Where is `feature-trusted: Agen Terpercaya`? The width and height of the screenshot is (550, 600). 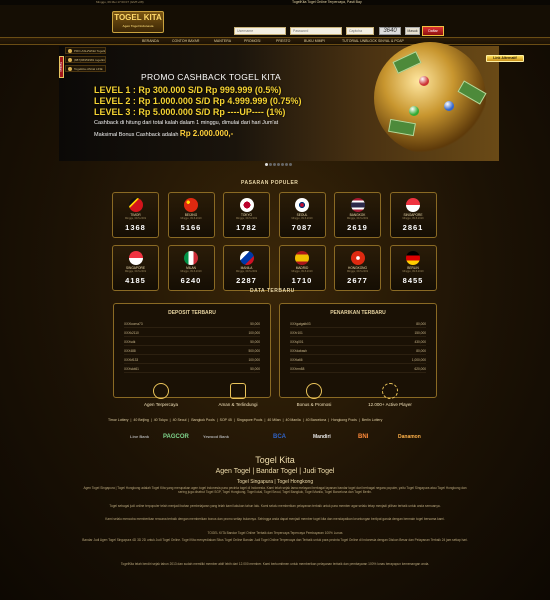
feature-trusted: Agen Terpercaya is located at coordinates (161, 395).